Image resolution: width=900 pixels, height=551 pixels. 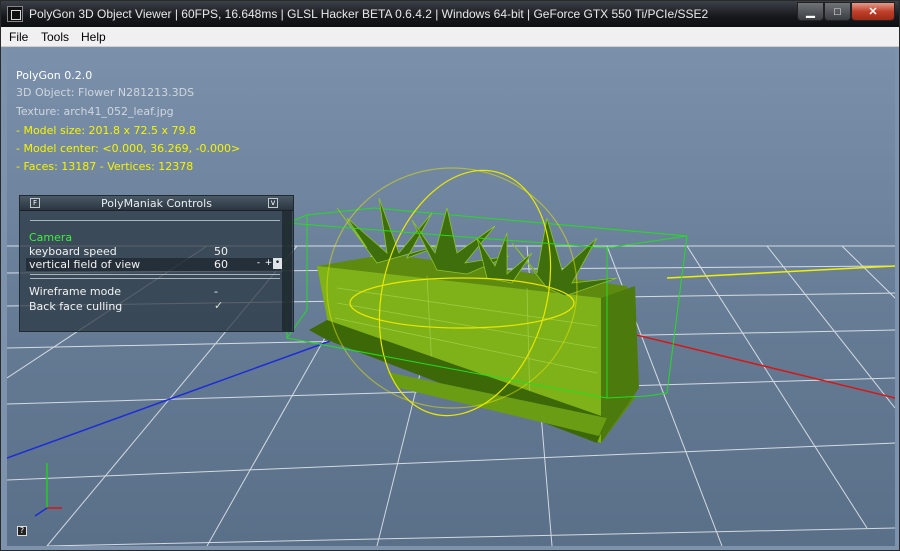 What do you see at coordinates (287, 271) in the screenshot?
I see `controls-scrollbar` at bounding box center [287, 271].